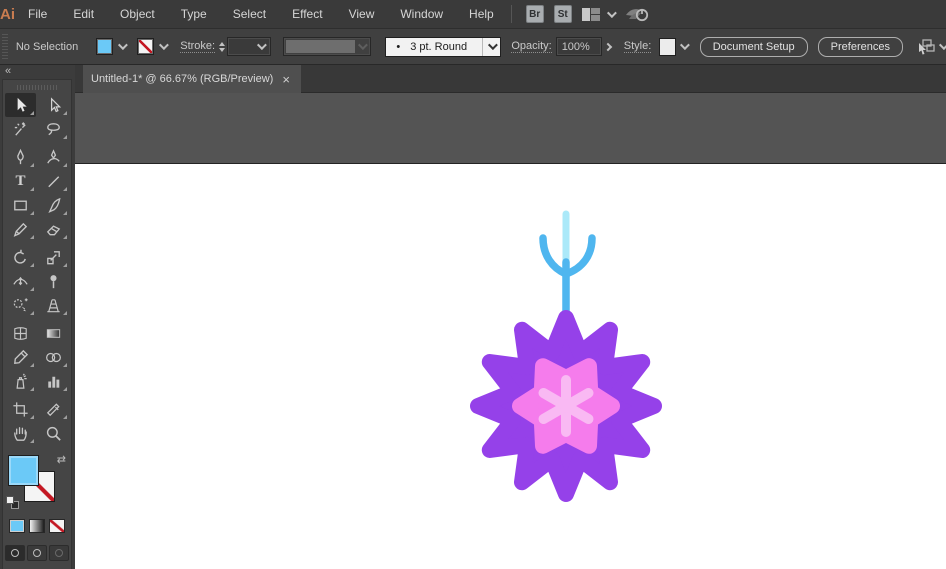 Image resolution: width=946 pixels, height=569 pixels. What do you see at coordinates (491, 46) in the screenshot?
I see `brush-dropdown-button` at bounding box center [491, 46].